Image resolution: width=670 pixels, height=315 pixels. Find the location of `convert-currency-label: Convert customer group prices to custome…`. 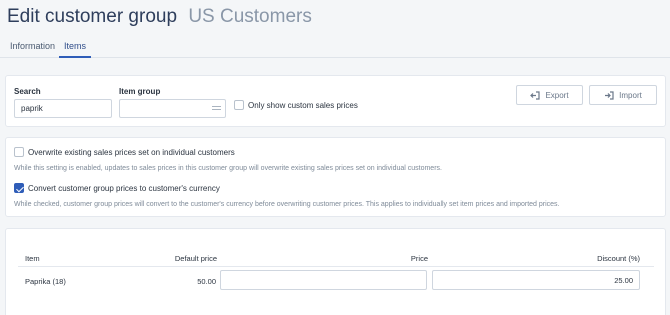

convert-currency-label: Convert customer group prices to custome… is located at coordinates (124, 188).